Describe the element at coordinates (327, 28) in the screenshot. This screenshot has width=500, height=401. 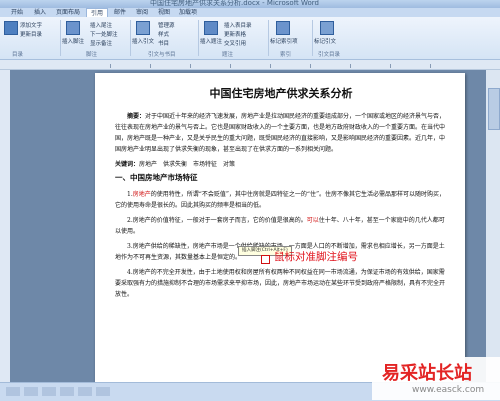
I see `mark-citation-icon` at that location.